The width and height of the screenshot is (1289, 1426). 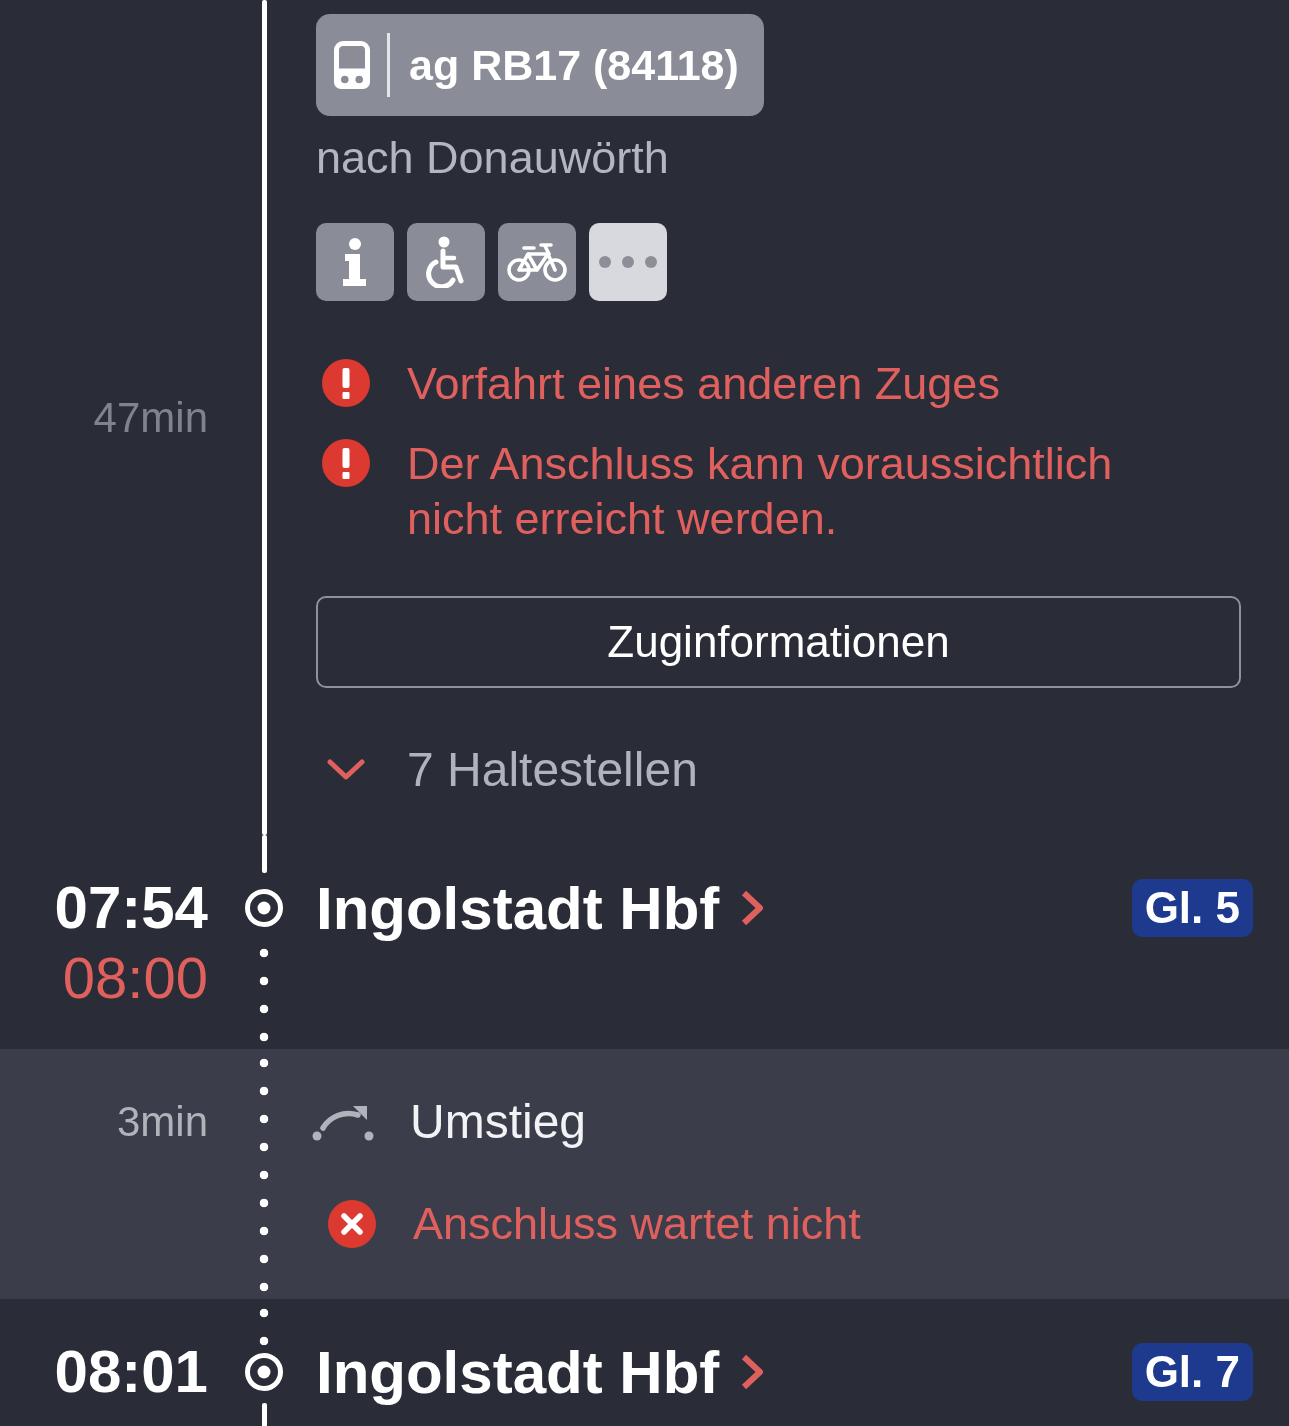 I want to click on realtime-time: 08:00, so click(x=135, y=978).